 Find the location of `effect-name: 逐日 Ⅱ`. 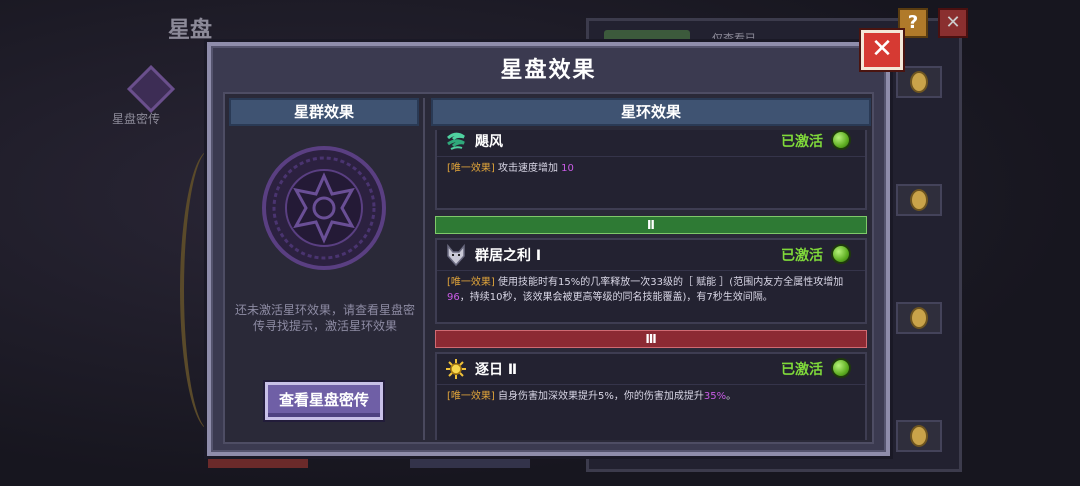

effect-name: 逐日 Ⅱ is located at coordinates (496, 370).